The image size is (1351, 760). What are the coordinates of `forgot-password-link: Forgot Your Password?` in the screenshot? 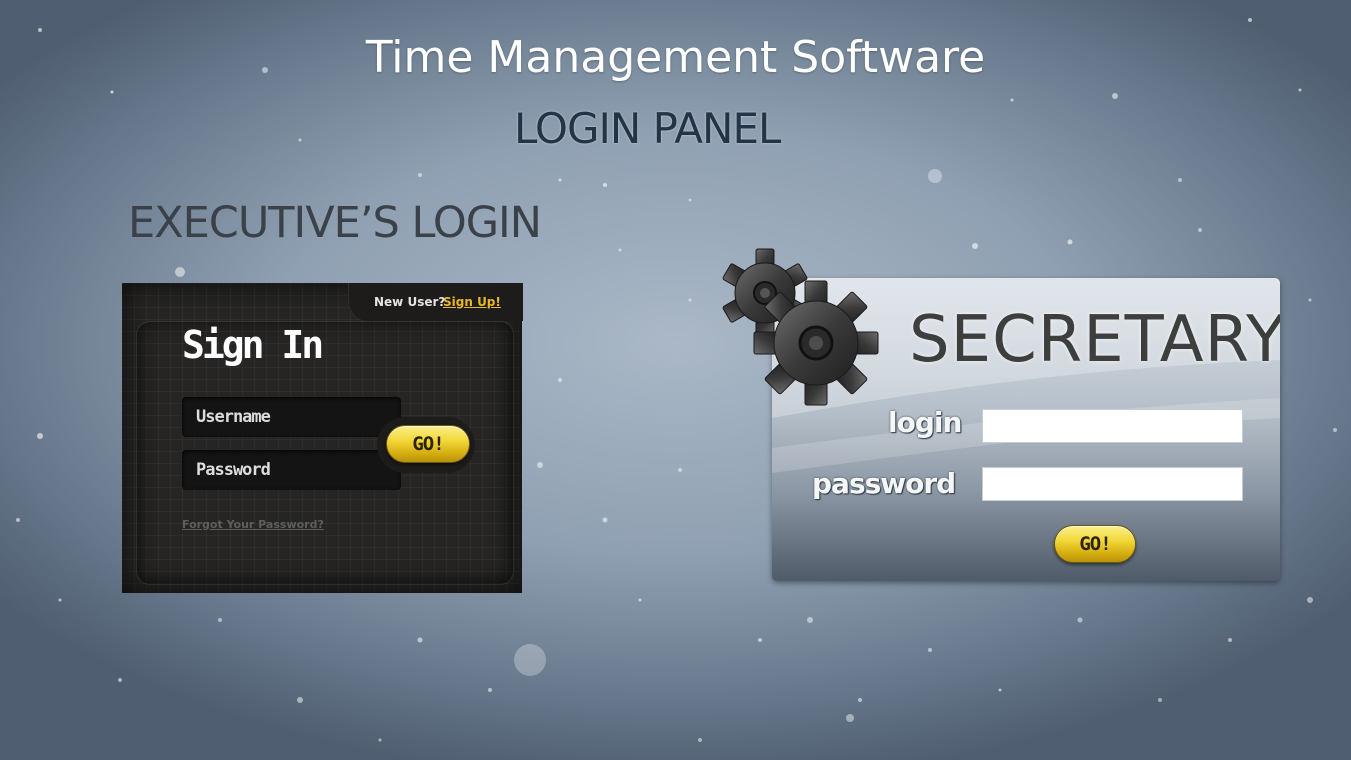 It's located at (253, 524).